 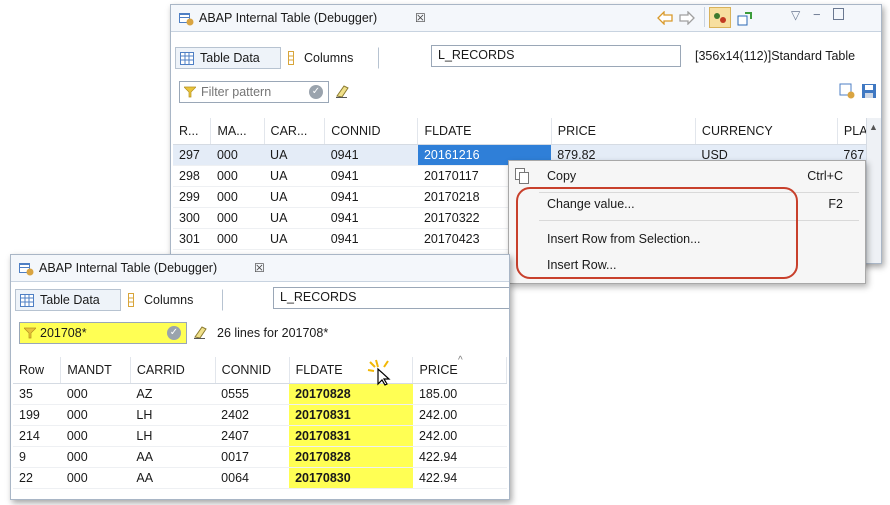 What do you see at coordinates (63, 333) in the screenshot?
I see `filter-value: 201708*` at bounding box center [63, 333].